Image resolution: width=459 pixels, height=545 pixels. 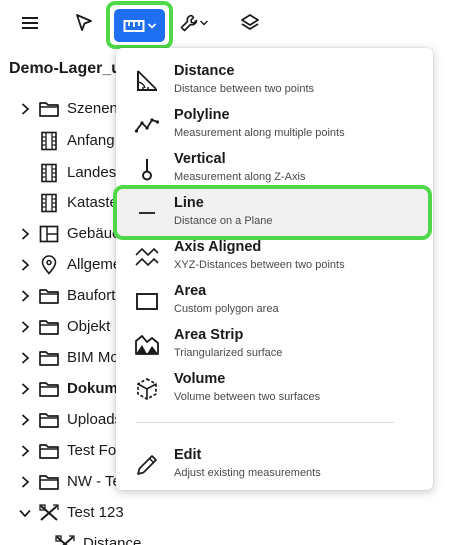 What do you see at coordinates (94, 264) in the screenshot?
I see `tree-item-label: Allgeme` at bounding box center [94, 264].